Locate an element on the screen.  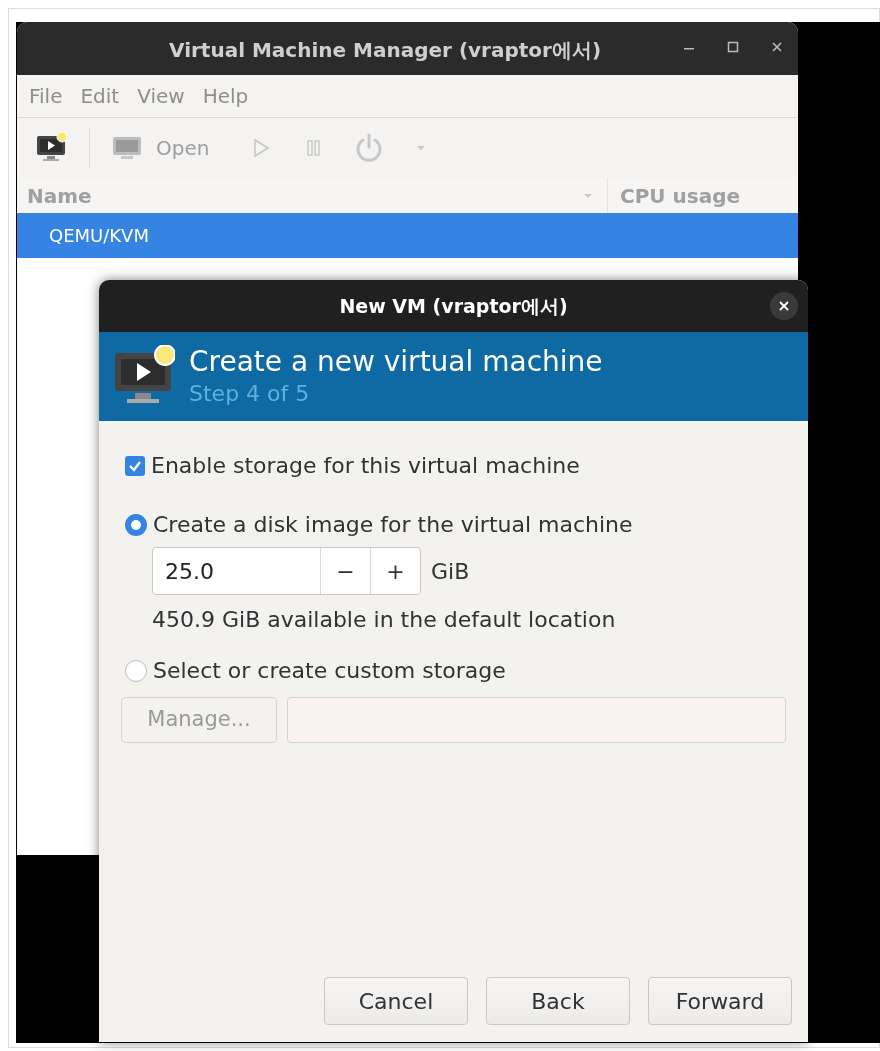
radio-label: Select or create custom storage is located at coordinates (329, 671).